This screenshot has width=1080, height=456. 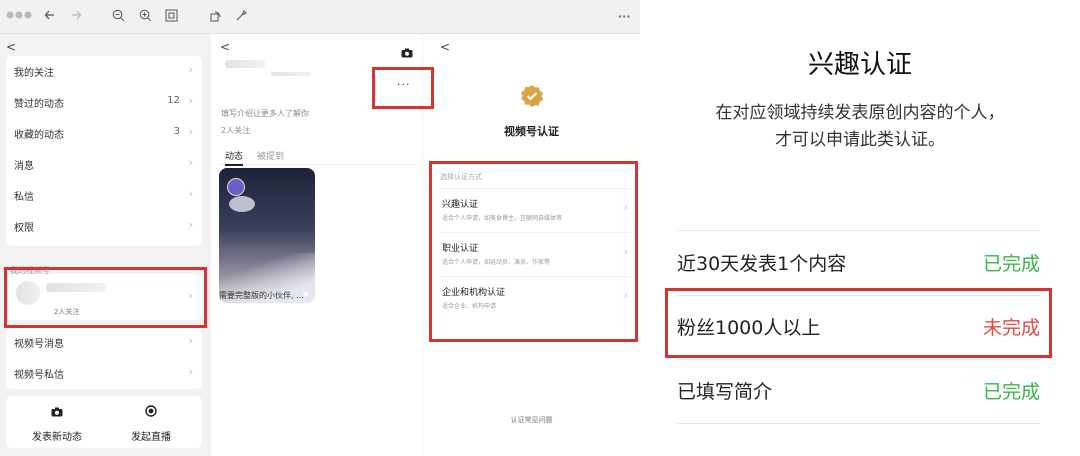 I want to click on channel-menu: 视频号消息 › 视频号私信 ›, so click(x=104, y=358).